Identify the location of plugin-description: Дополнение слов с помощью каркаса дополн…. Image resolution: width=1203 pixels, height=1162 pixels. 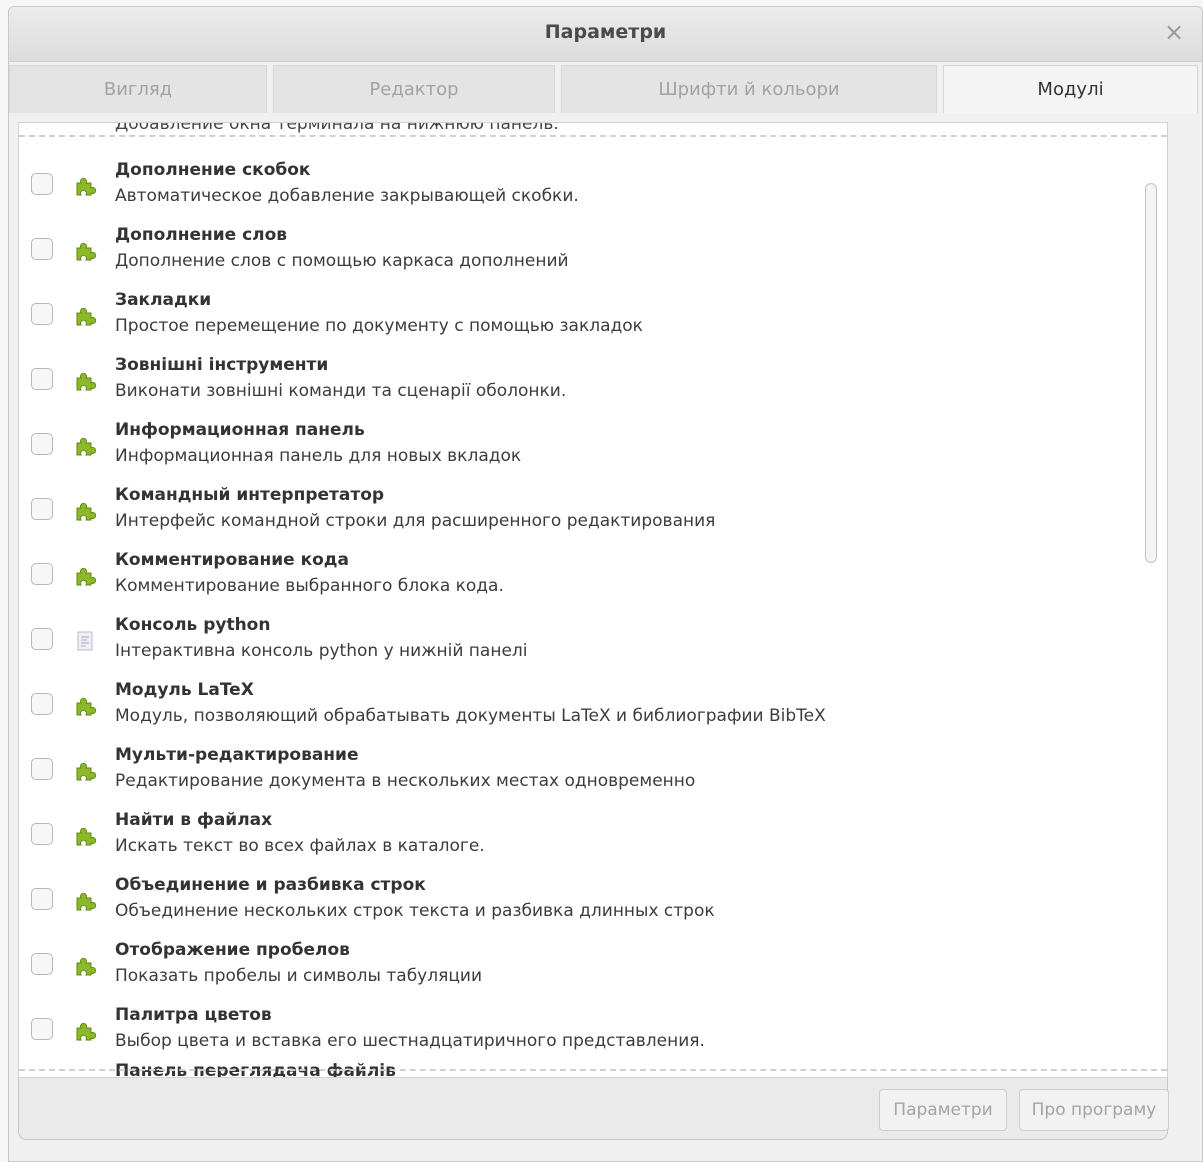
(342, 261).